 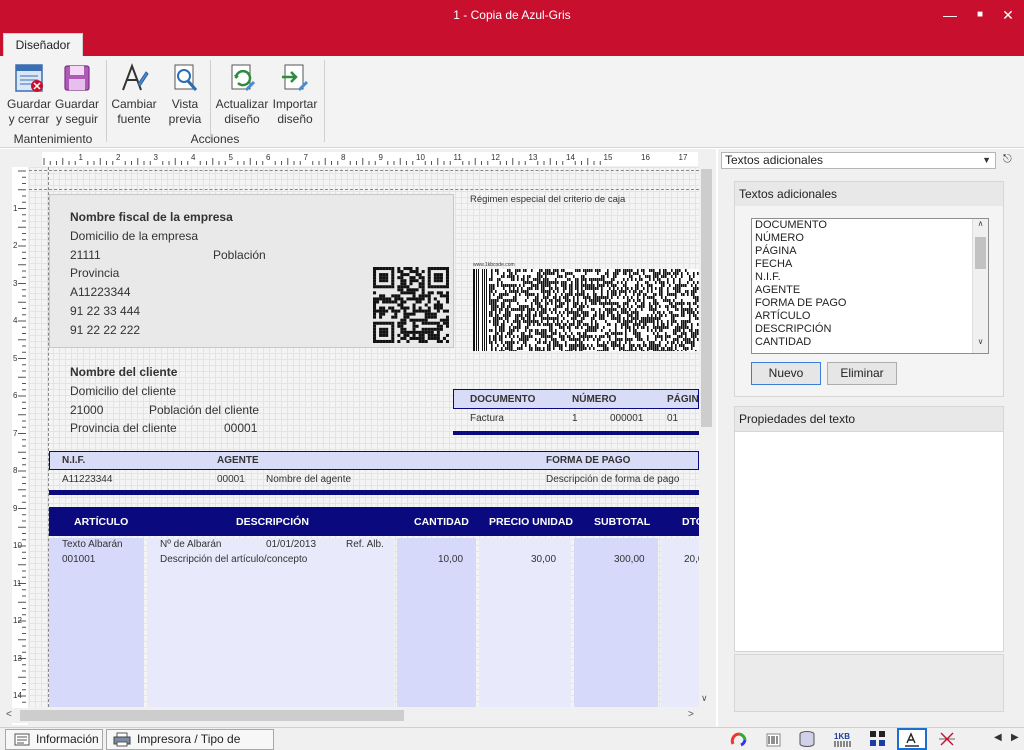 What do you see at coordinates (512, 43) in the screenshot?
I see `ribbon-tab-row: Diseñador` at bounding box center [512, 43].